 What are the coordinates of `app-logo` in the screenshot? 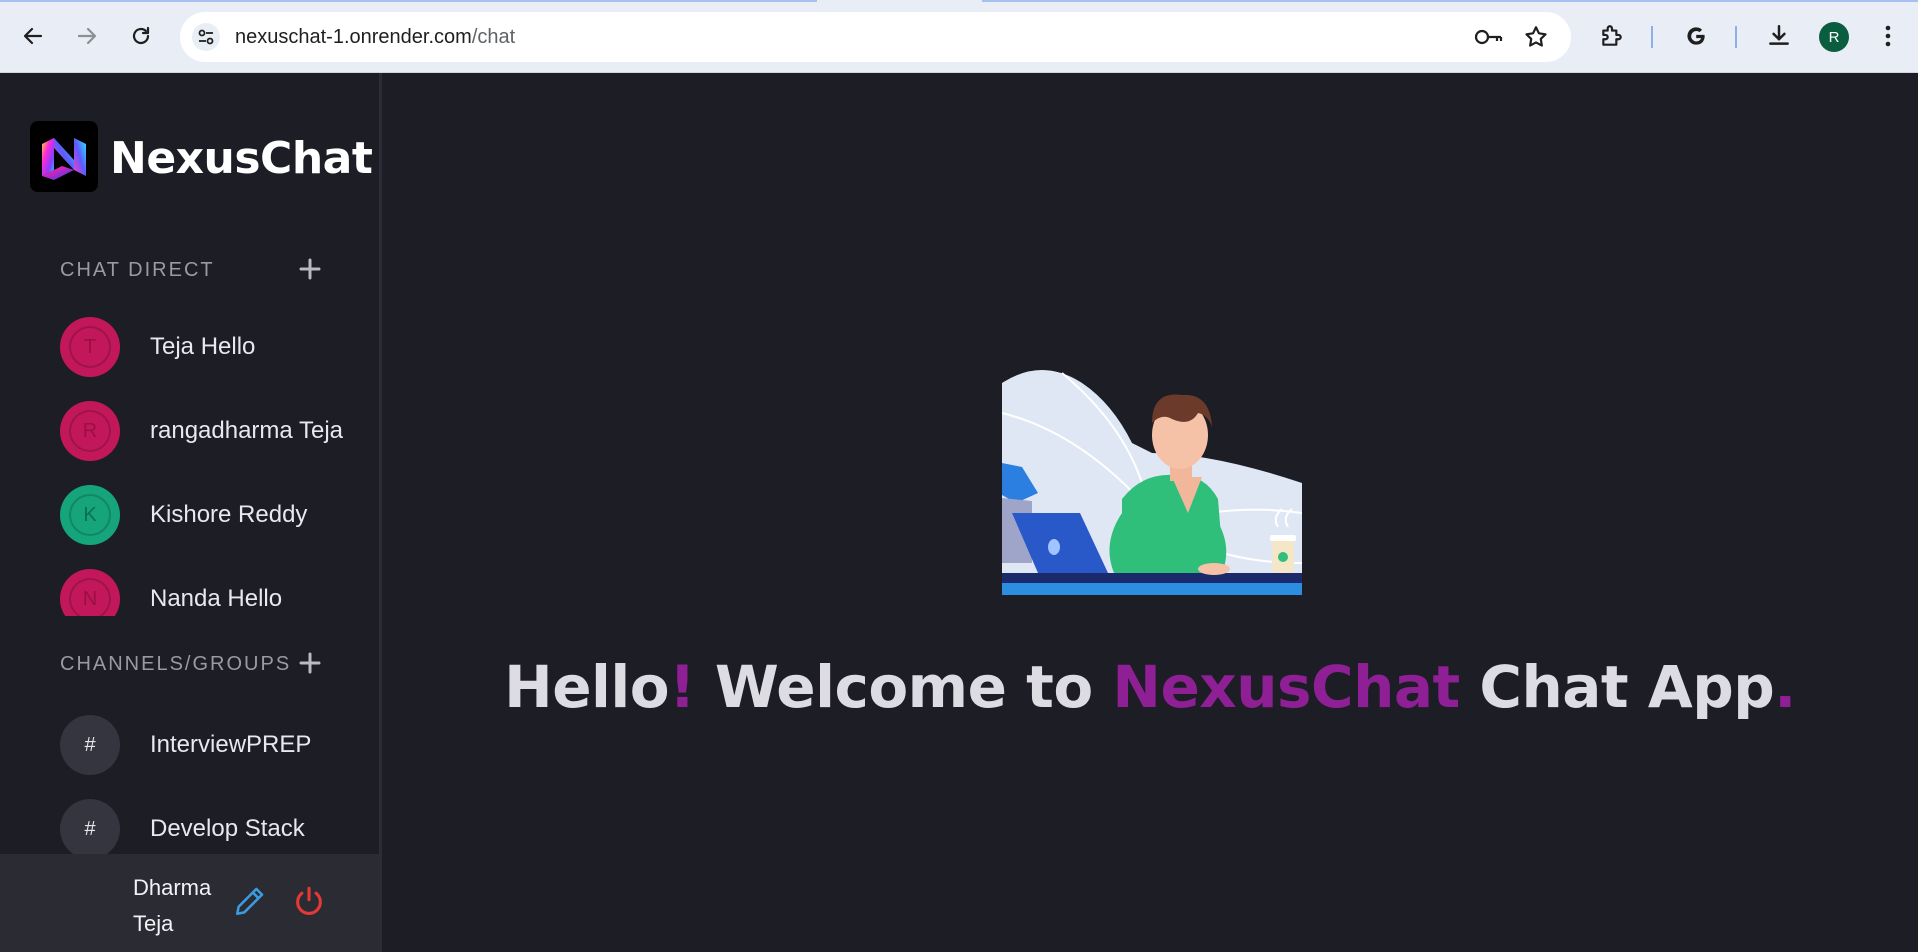 It's located at (64, 156).